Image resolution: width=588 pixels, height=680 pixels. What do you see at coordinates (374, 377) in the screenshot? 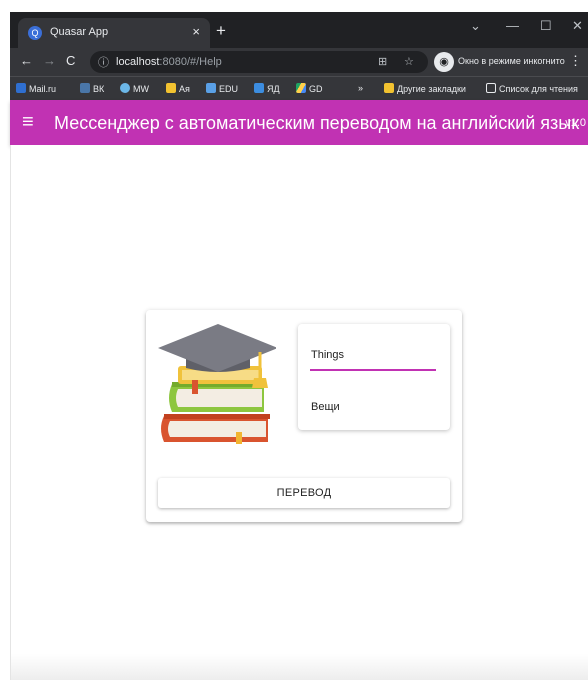
I see `translation-panel: Things Вещи` at bounding box center [374, 377].